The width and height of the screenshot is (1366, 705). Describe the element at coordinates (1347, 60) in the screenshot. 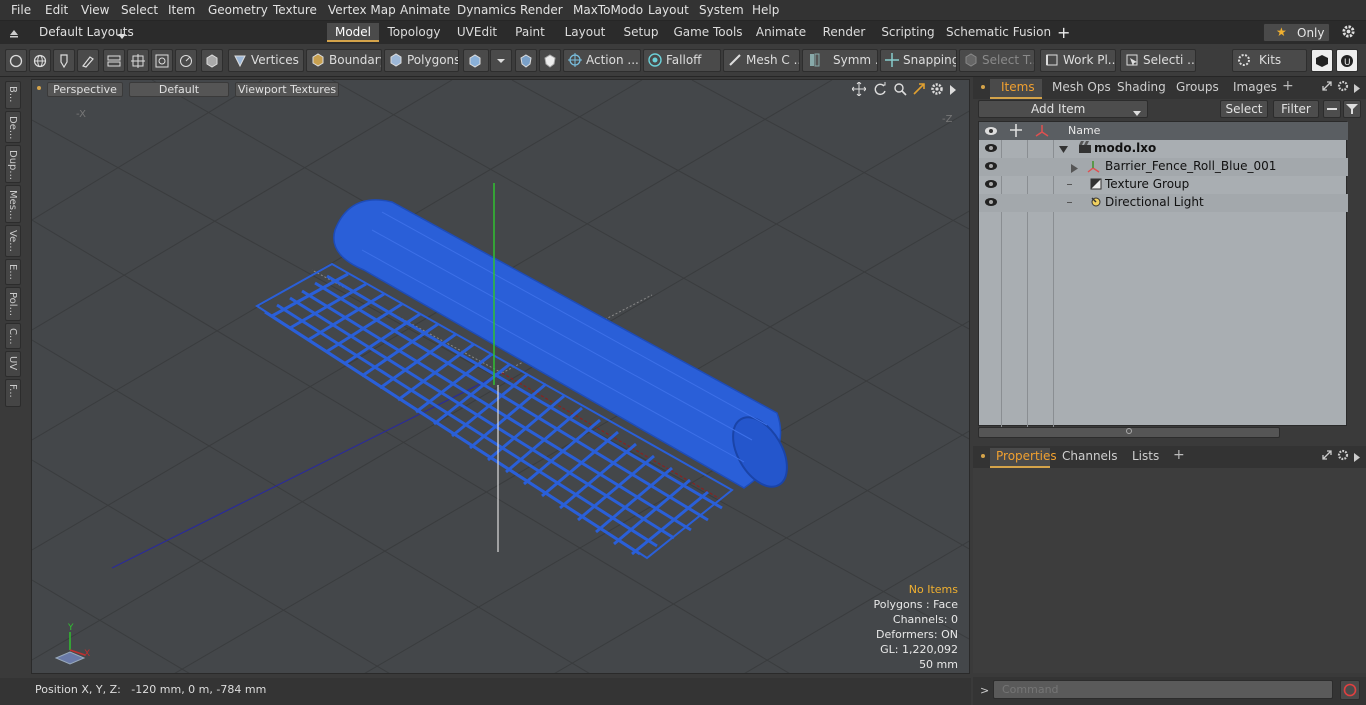

I see `unreal-button: U` at that location.